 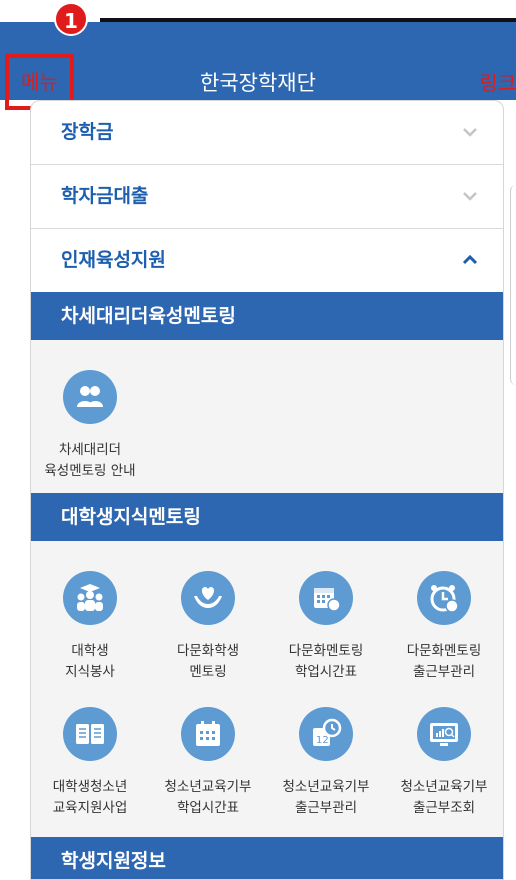 I want to click on accordion-label: 인재육성지원, so click(x=113, y=260).